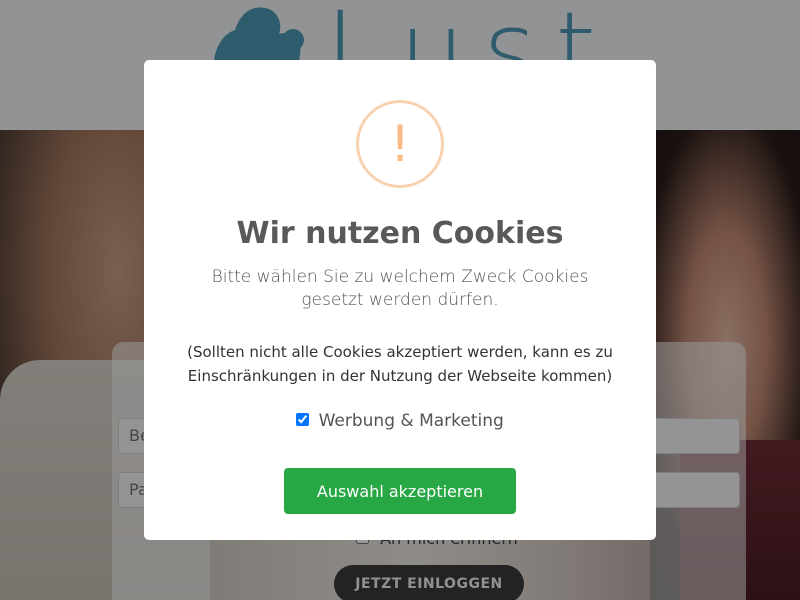 The height and width of the screenshot is (600, 800). Describe the element at coordinates (400, 144) in the screenshot. I see `warning-icon: !` at that location.